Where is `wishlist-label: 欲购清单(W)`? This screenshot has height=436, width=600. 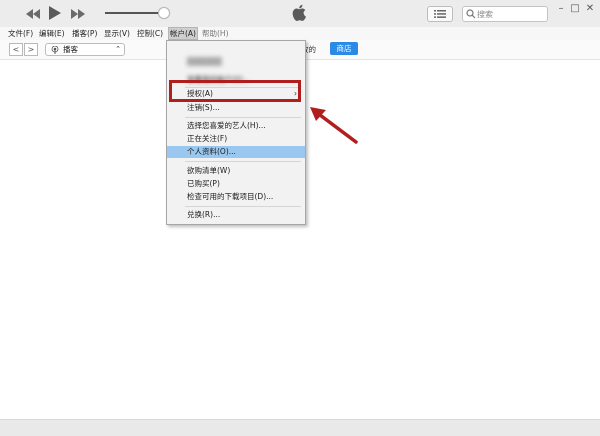 wishlist-label: 欲购清单(W) is located at coordinates (209, 170).